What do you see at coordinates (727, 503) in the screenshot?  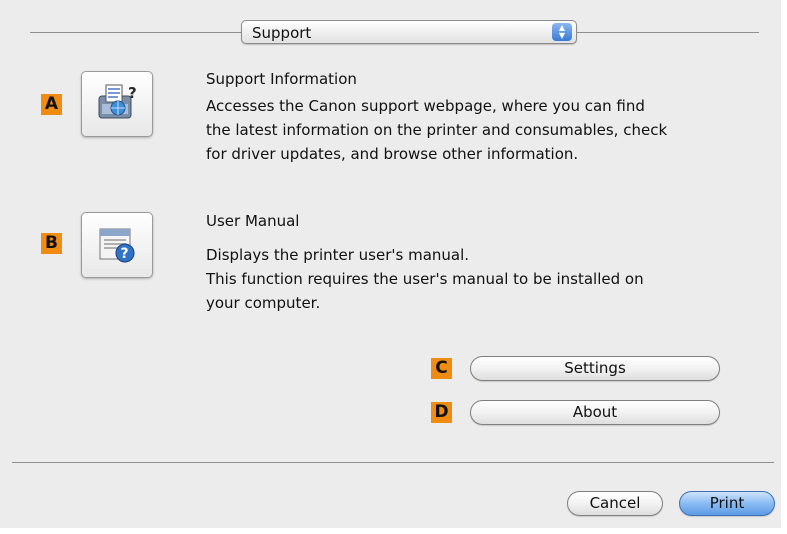 I see `print-button: Print` at bounding box center [727, 503].